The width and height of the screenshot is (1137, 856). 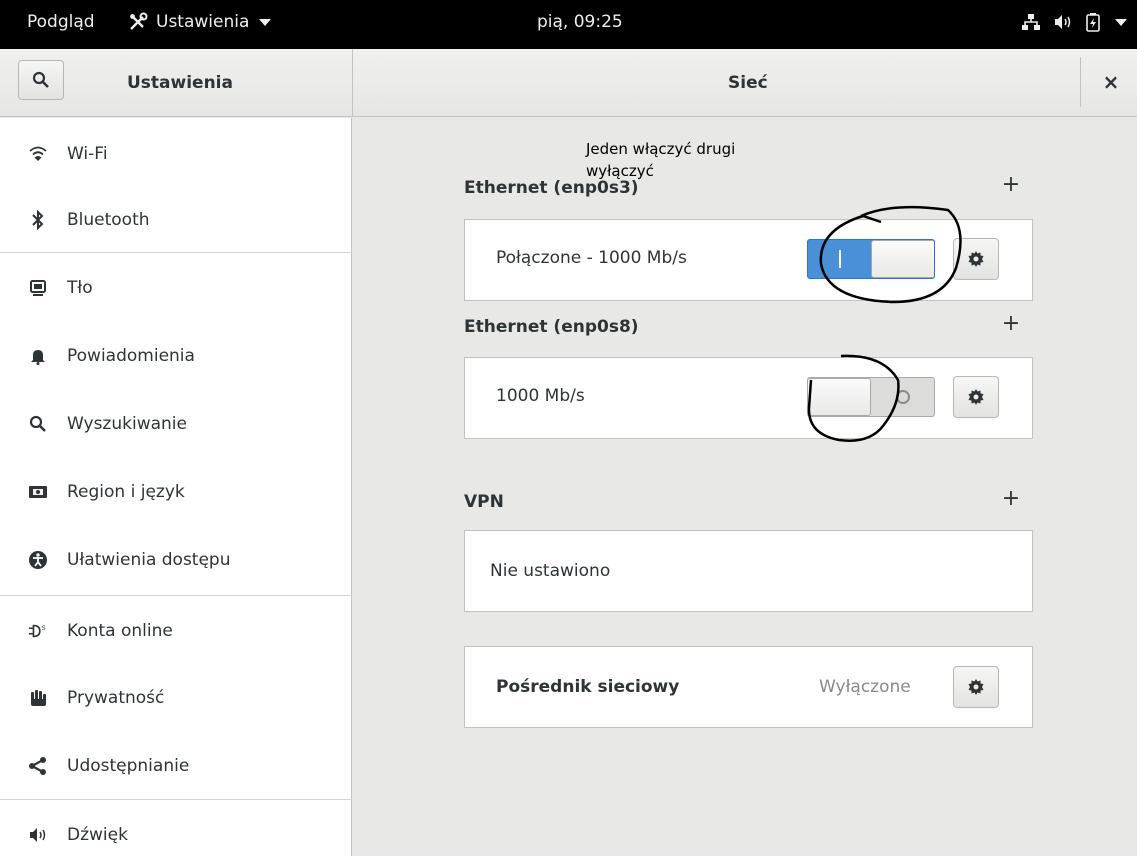 What do you see at coordinates (748, 83) in the screenshot?
I see `page-title: Sieć` at bounding box center [748, 83].